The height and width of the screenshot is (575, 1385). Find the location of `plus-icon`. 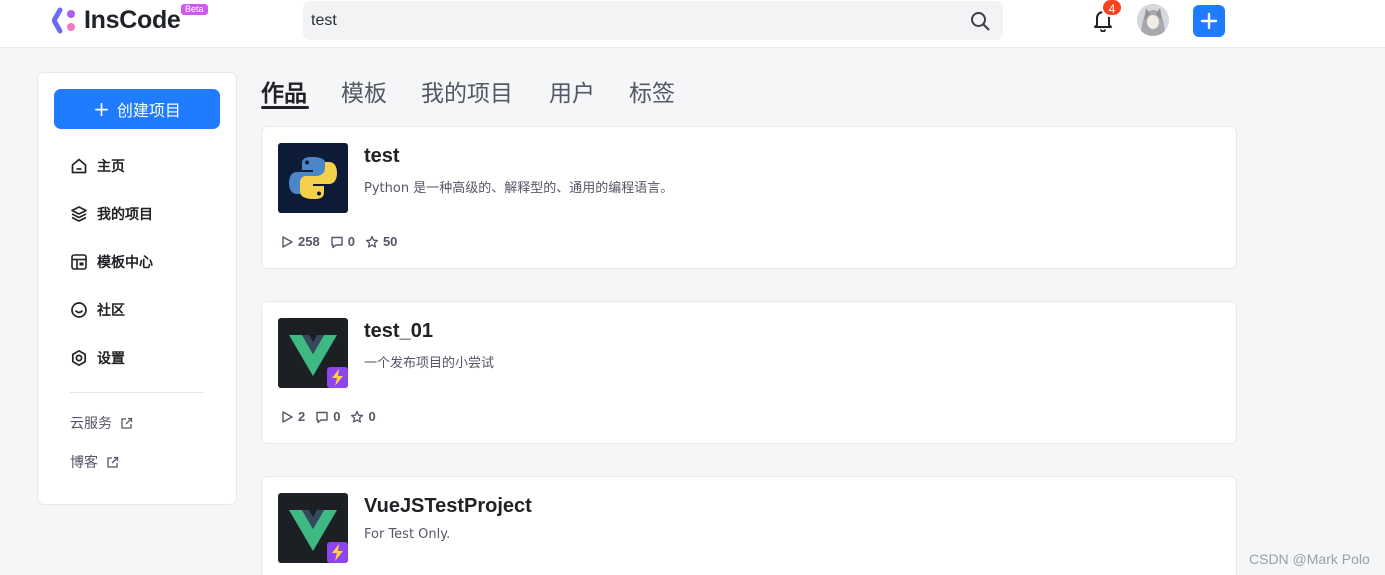

plus-icon is located at coordinates (1209, 21).